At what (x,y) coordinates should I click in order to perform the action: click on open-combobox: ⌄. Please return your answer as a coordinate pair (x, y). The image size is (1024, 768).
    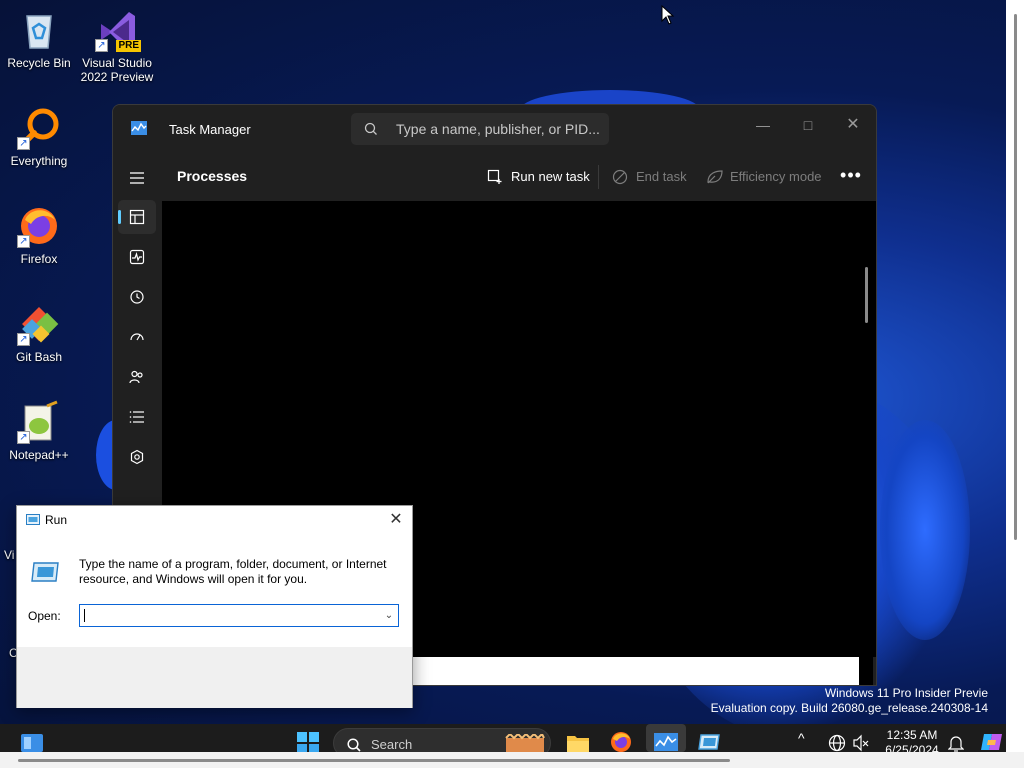
    Looking at the image, I should click on (239, 615).